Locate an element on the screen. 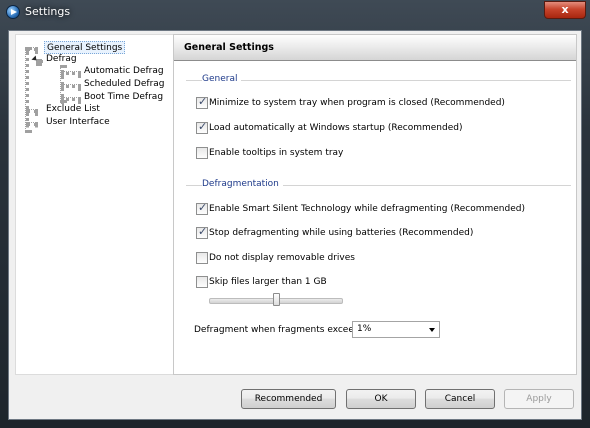  group-divider is located at coordinates (378, 80).